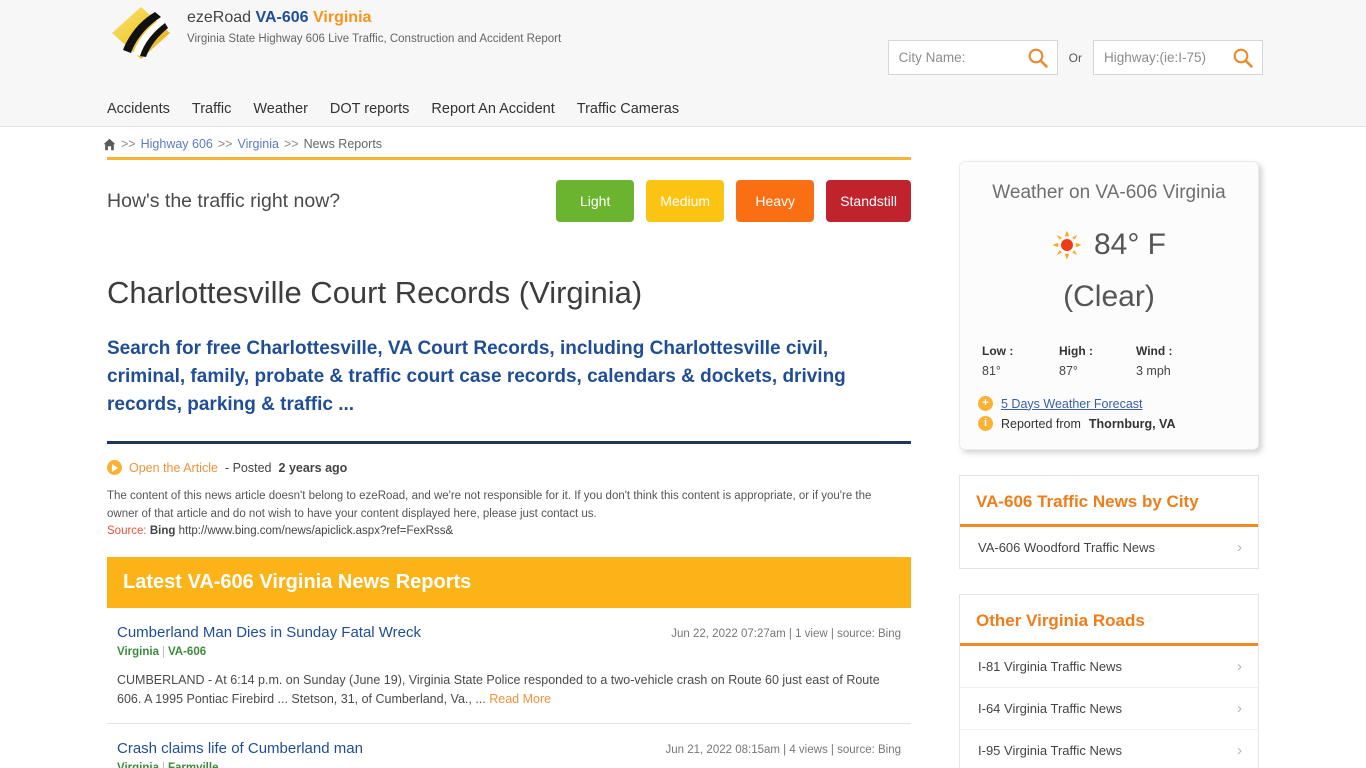 The image size is (1366, 768). Describe the element at coordinates (985, 403) in the screenshot. I see `plus-icon: +` at that location.